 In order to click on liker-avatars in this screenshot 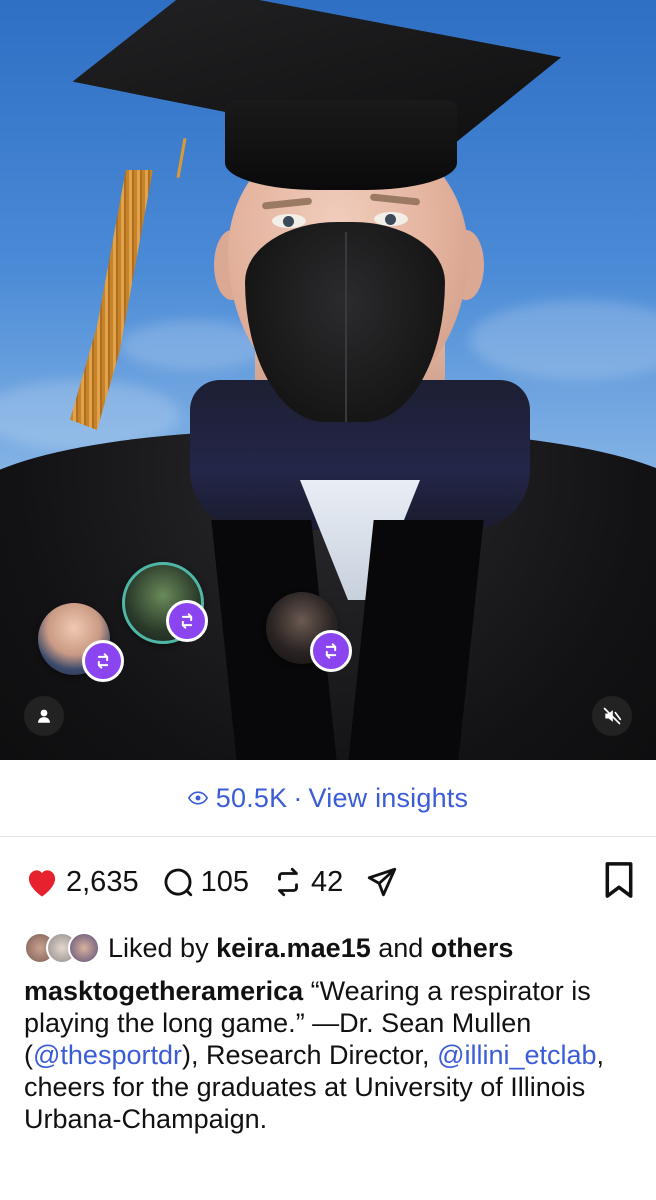, I will do `click(62, 948)`.